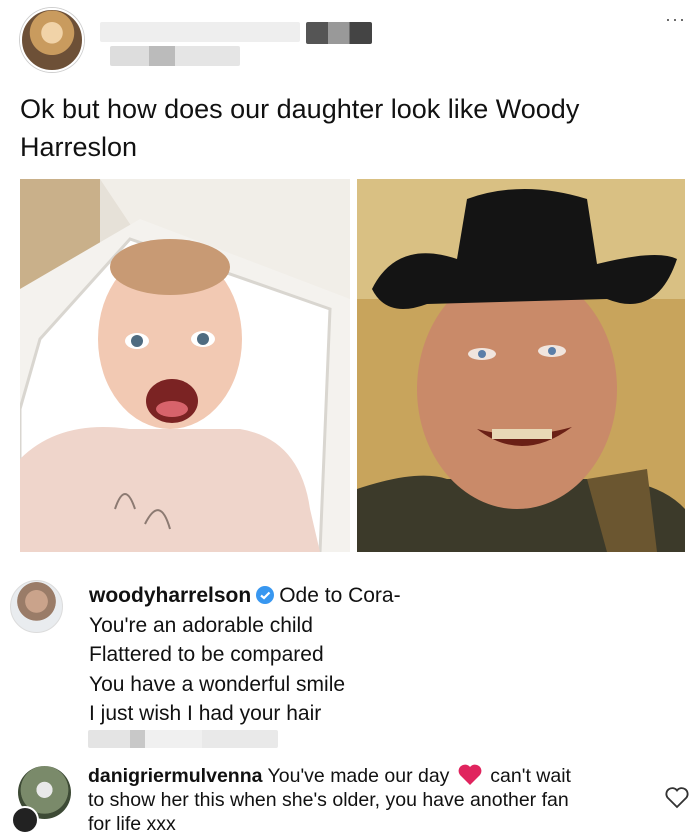  I want to click on dani-comment-line-3: for life xxx, so click(132, 824).